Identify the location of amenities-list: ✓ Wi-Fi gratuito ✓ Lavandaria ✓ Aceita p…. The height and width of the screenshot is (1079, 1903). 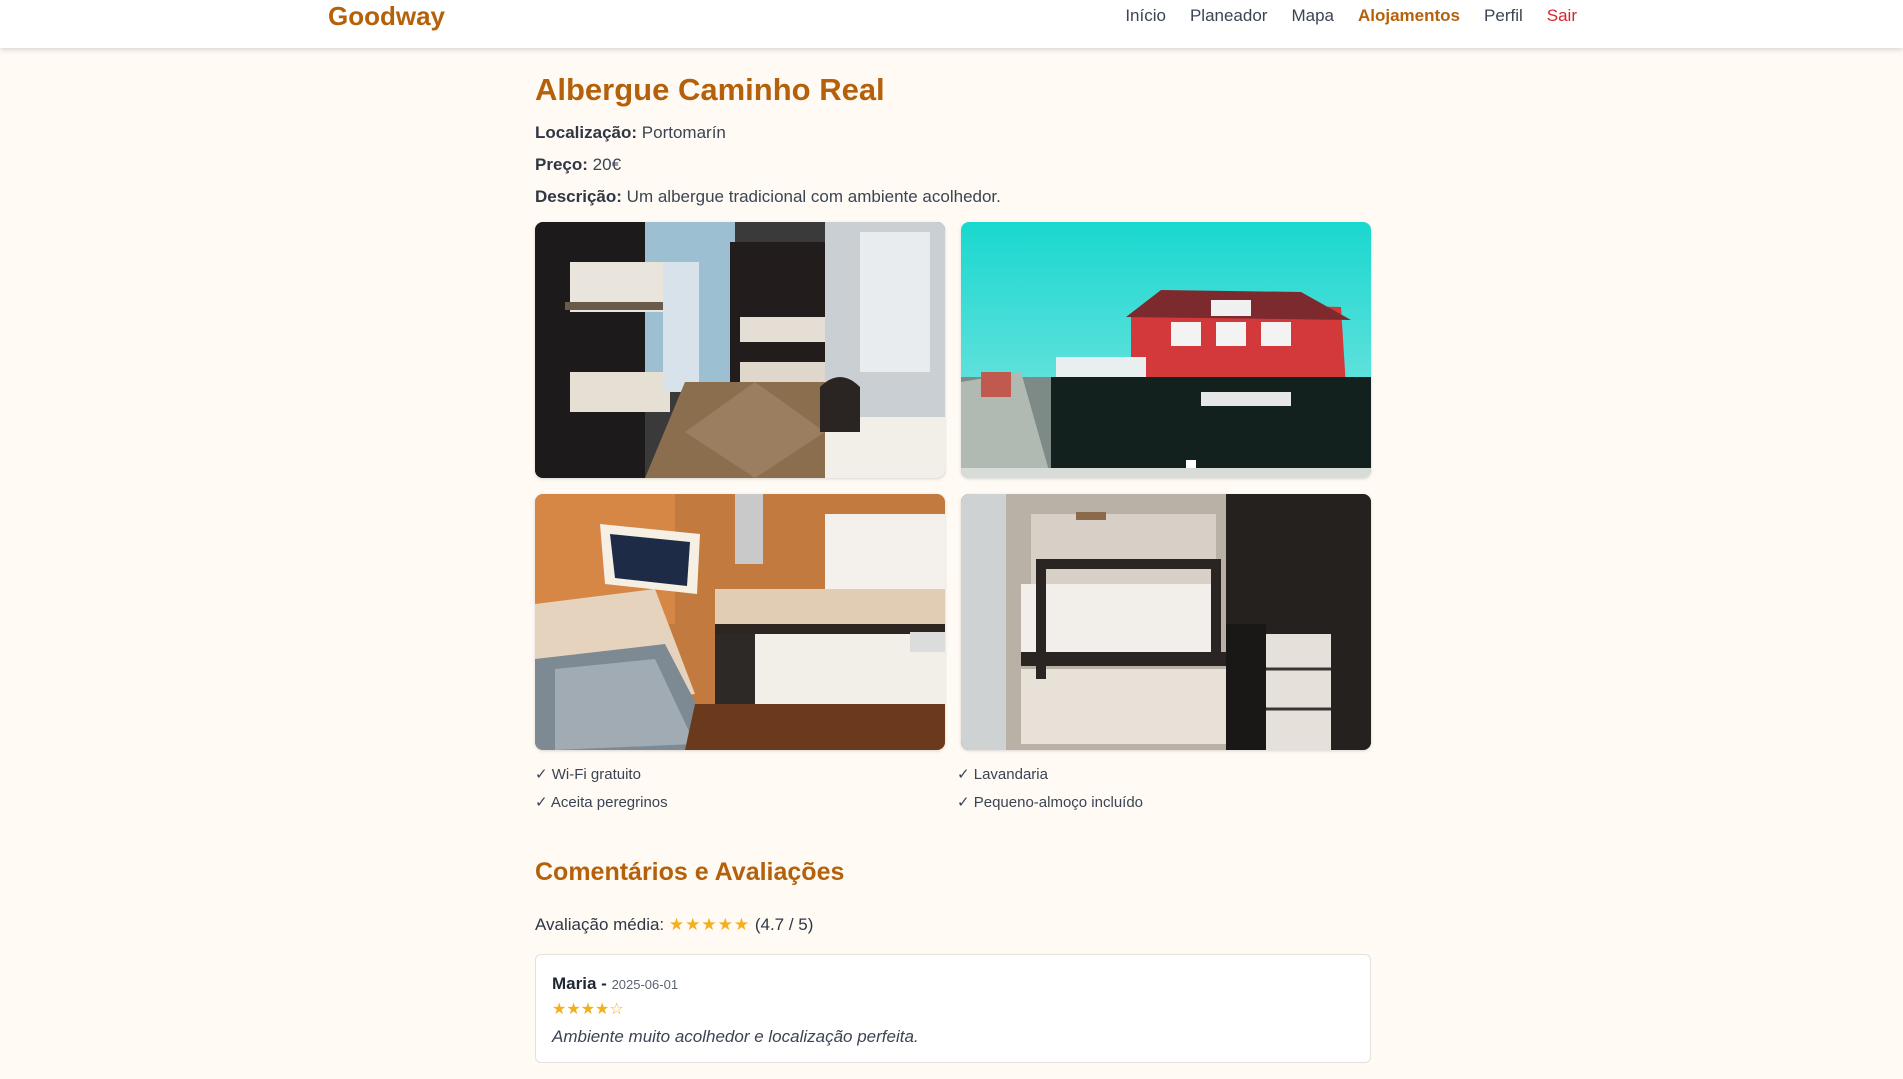
(953, 789).